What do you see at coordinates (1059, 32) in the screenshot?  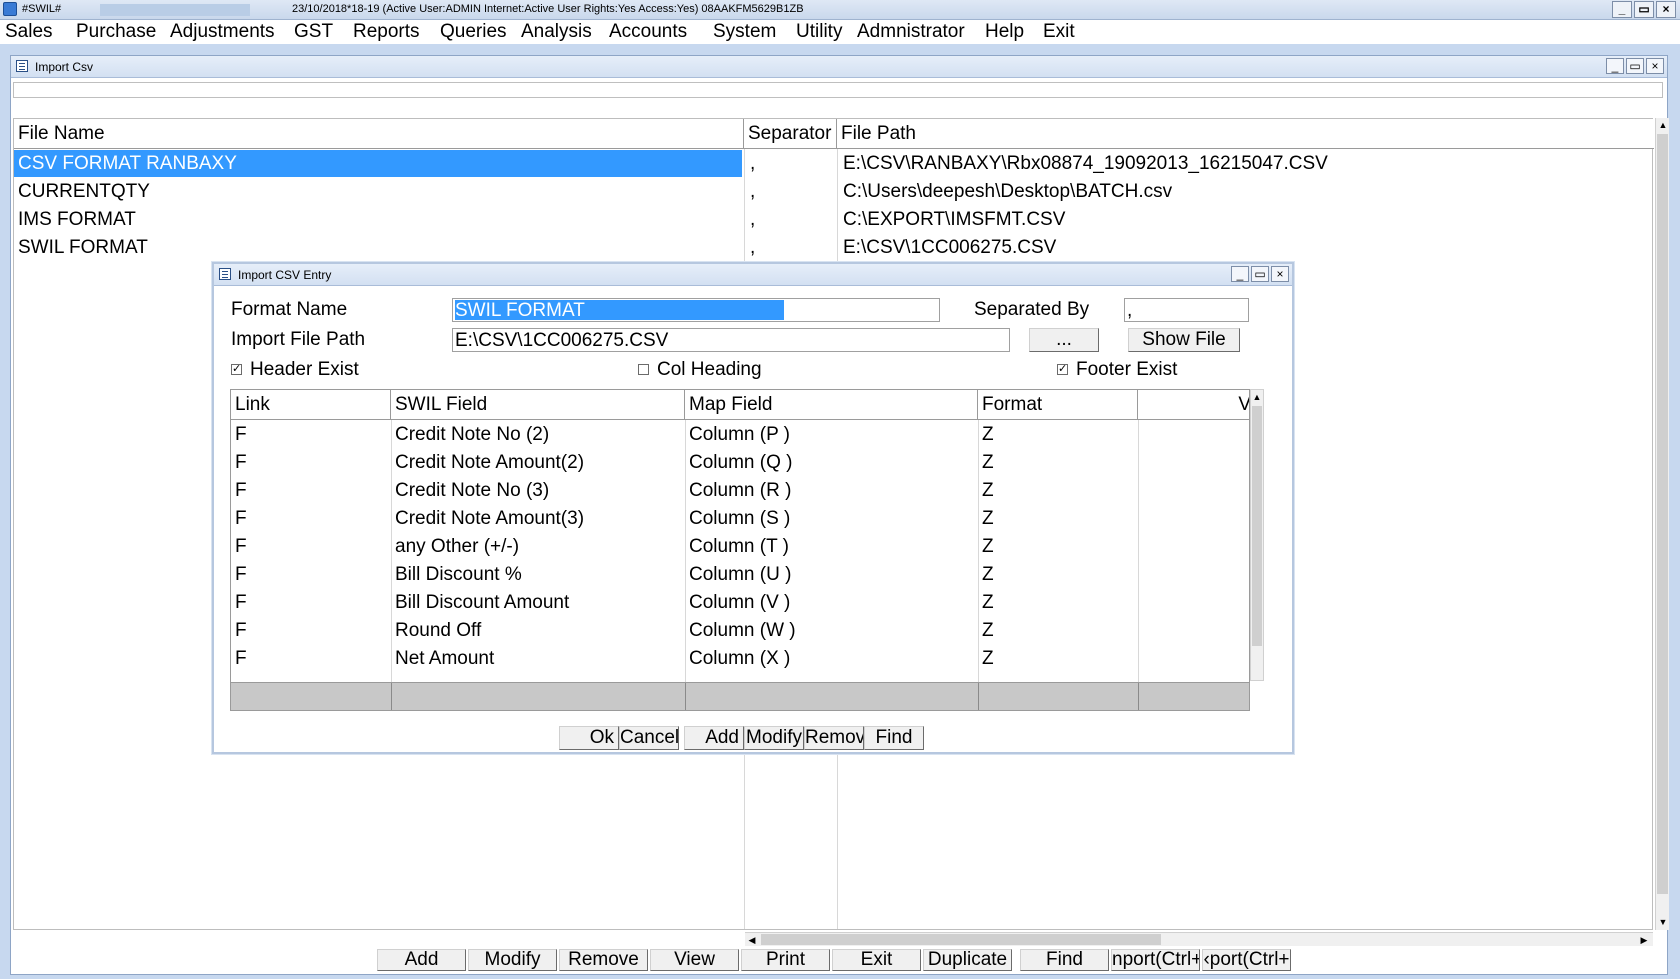 I see `menu-exit: Exit` at bounding box center [1059, 32].